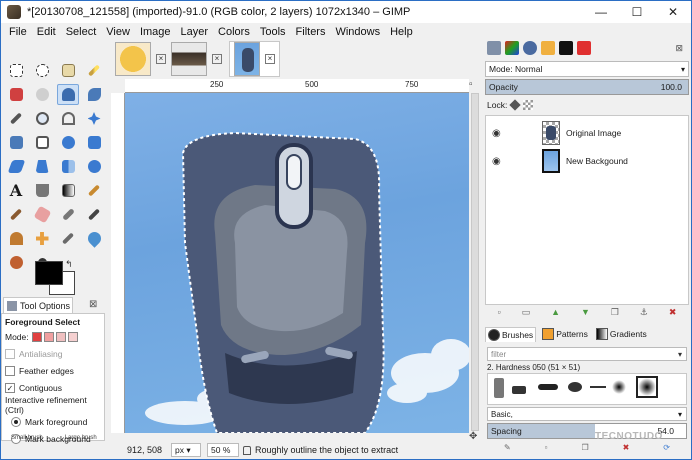 Image resolution: width=692 pixels, height=460 pixels. What do you see at coordinates (196, 32) in the screenshot?
I see `menu-layer: Layer` at bounding box center [196, 32].